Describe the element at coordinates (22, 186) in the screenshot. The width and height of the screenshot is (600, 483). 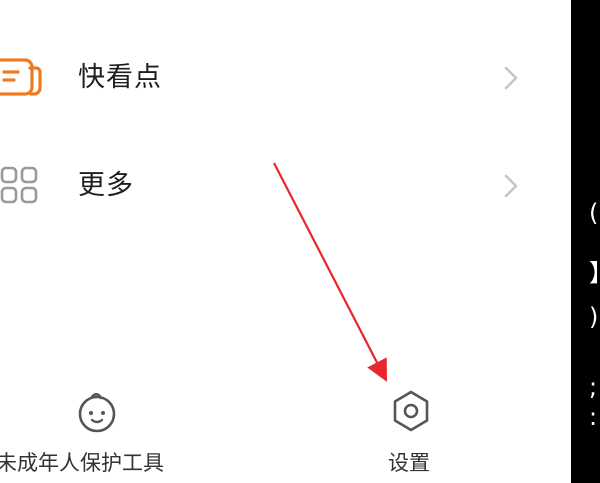
I see `grid-icon` at that location.